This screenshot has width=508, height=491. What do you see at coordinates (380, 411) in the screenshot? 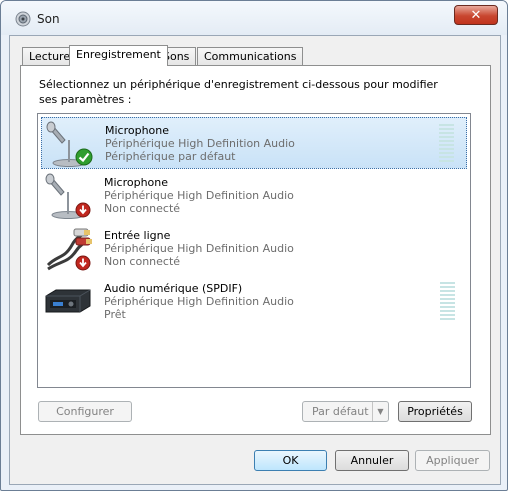
I see `chevron-down-icon: ▼` at bounding box center [380, 411].